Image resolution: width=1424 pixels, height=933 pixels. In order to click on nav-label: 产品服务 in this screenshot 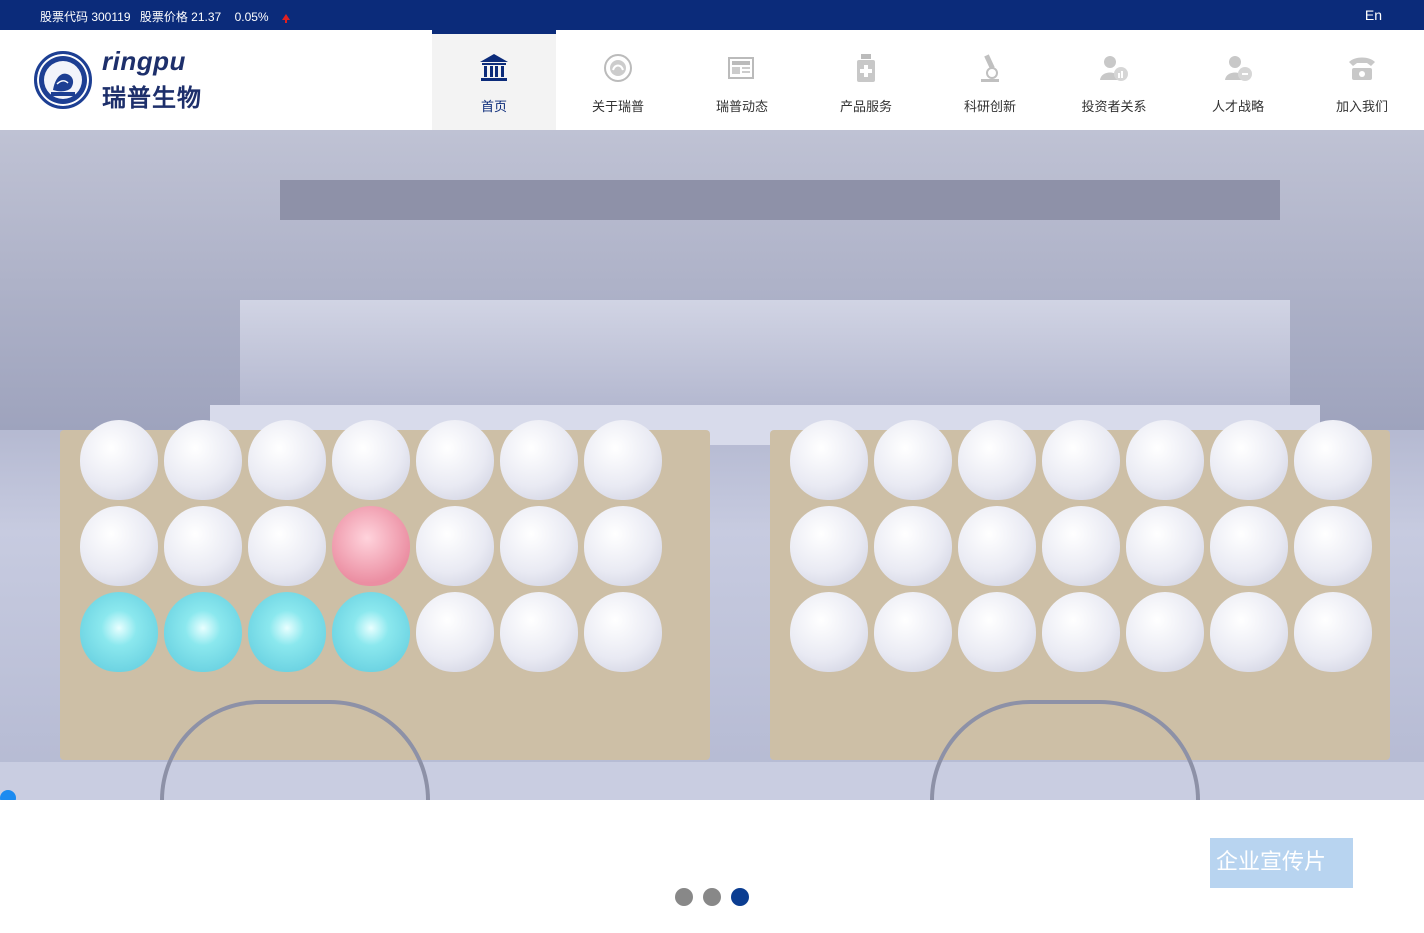, I will do `click(865, 106)`.